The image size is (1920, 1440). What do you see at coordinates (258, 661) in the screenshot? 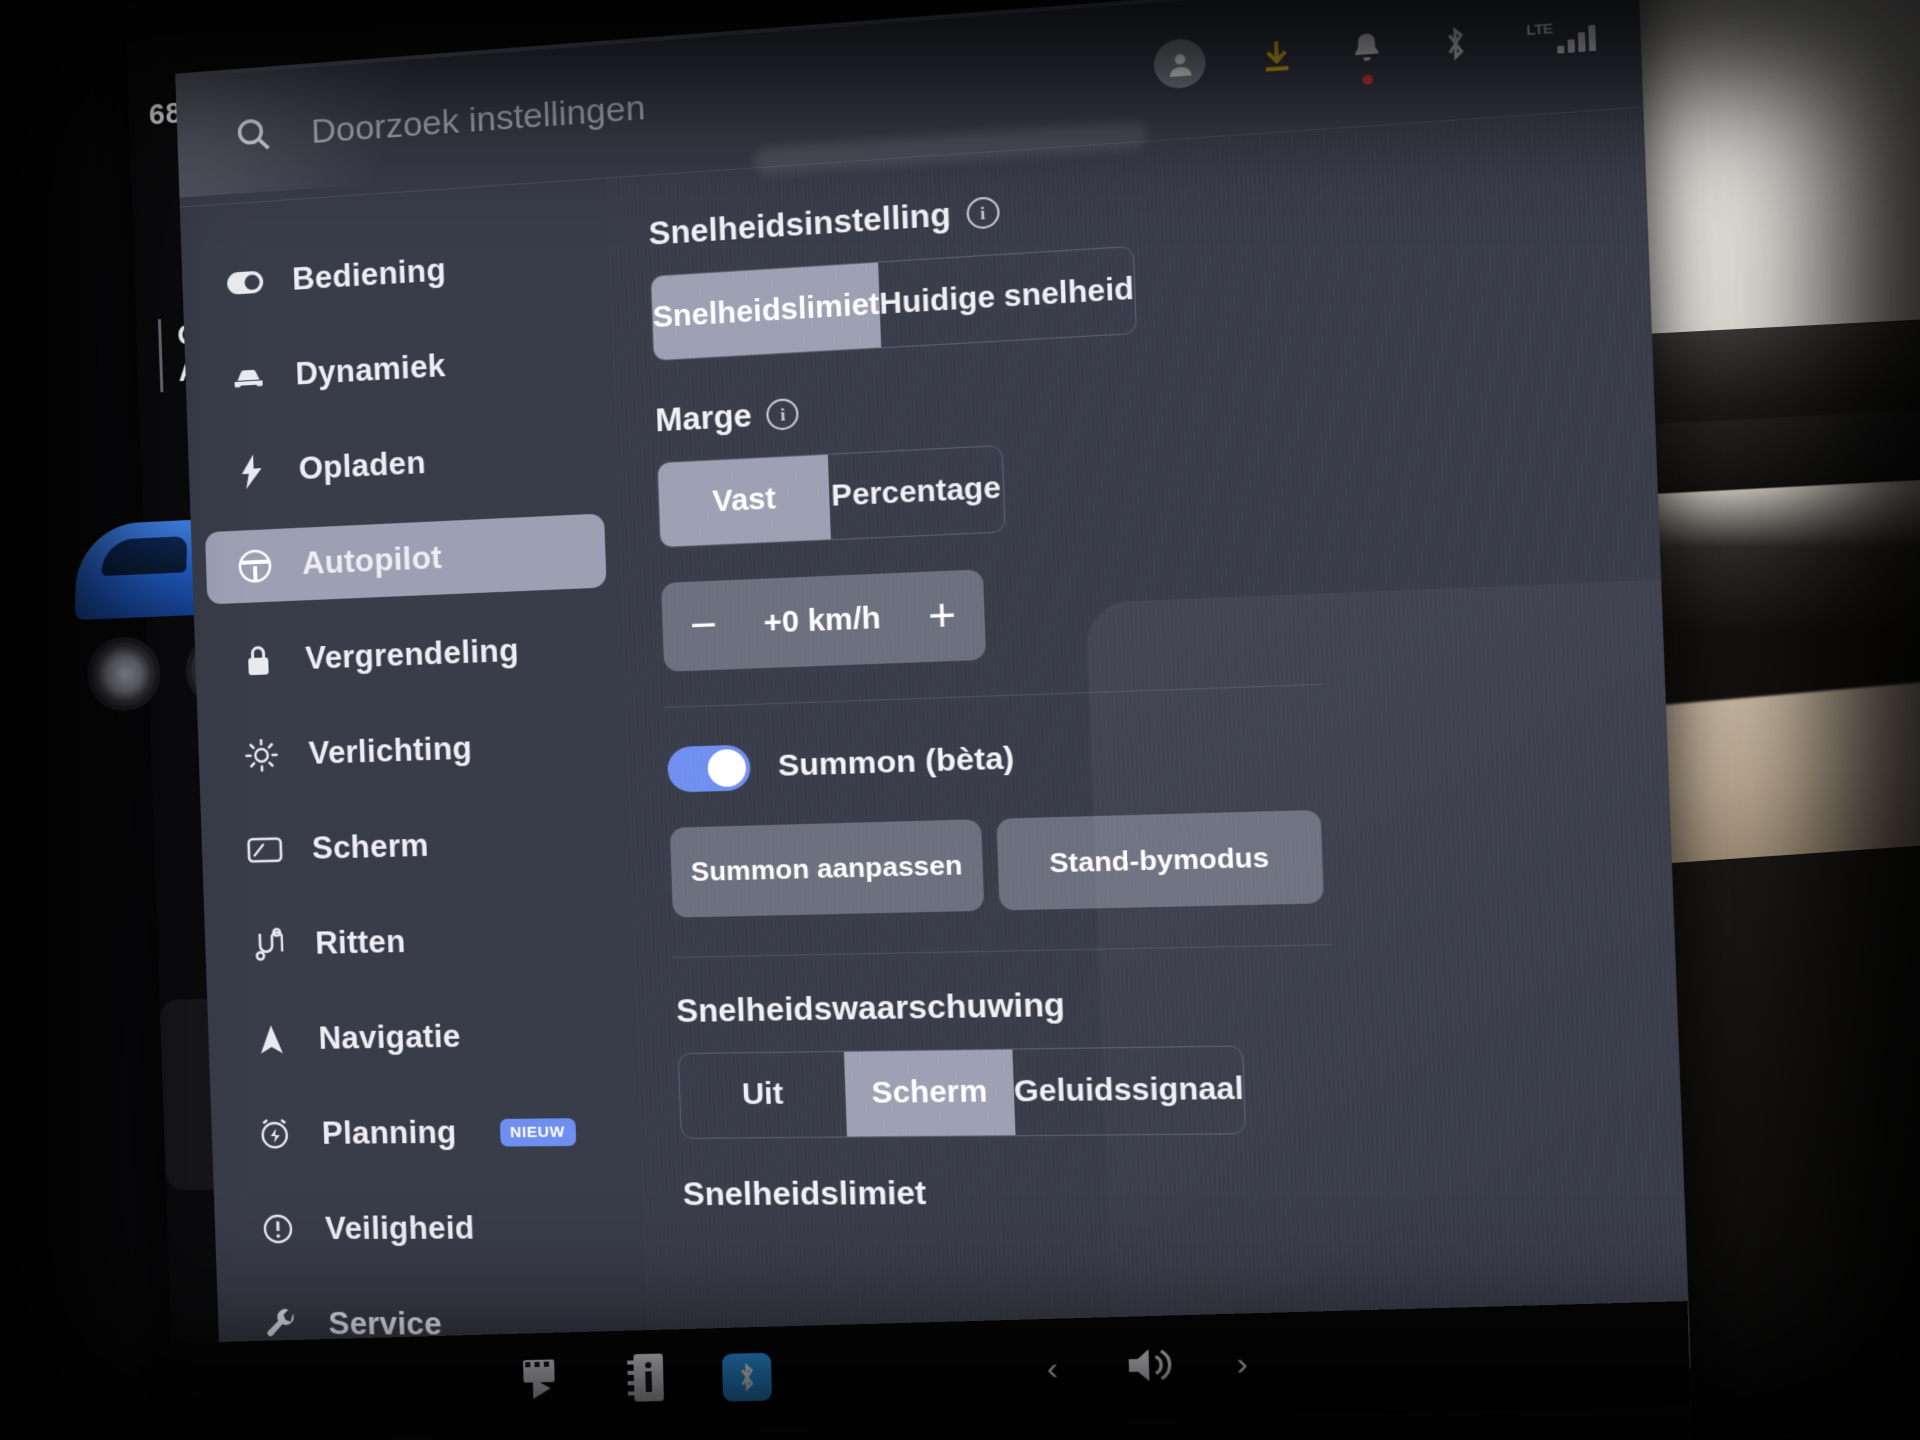
I see `lock-icon` at bounding box center [258, 661].